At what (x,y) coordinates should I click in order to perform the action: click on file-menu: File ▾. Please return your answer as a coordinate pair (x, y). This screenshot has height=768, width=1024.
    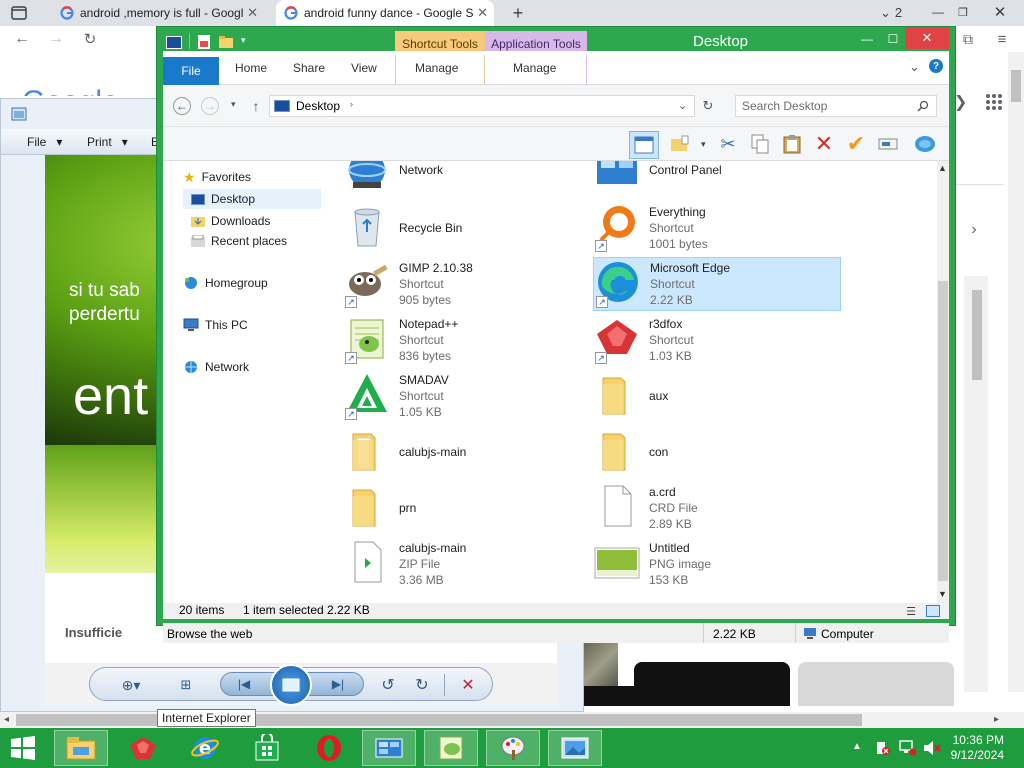
    Looking at the image, I should click on (44, 142).